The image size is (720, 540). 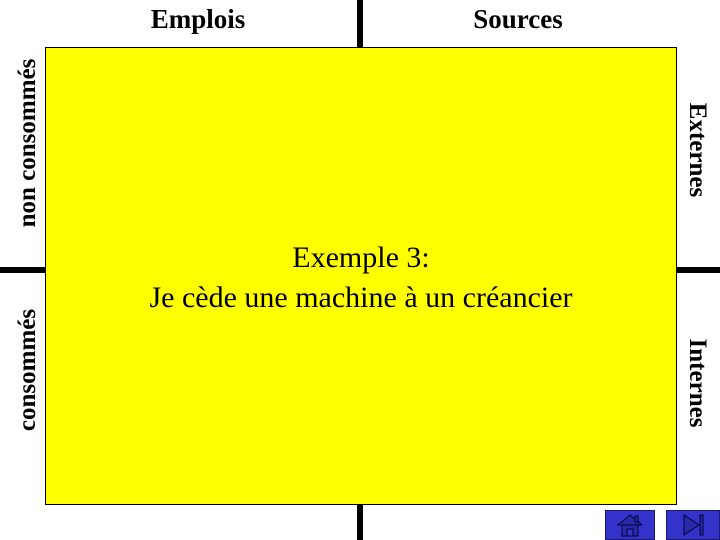 I want to click on example-description: Je cède une machine à un créancier, so click(x=361, y=297).